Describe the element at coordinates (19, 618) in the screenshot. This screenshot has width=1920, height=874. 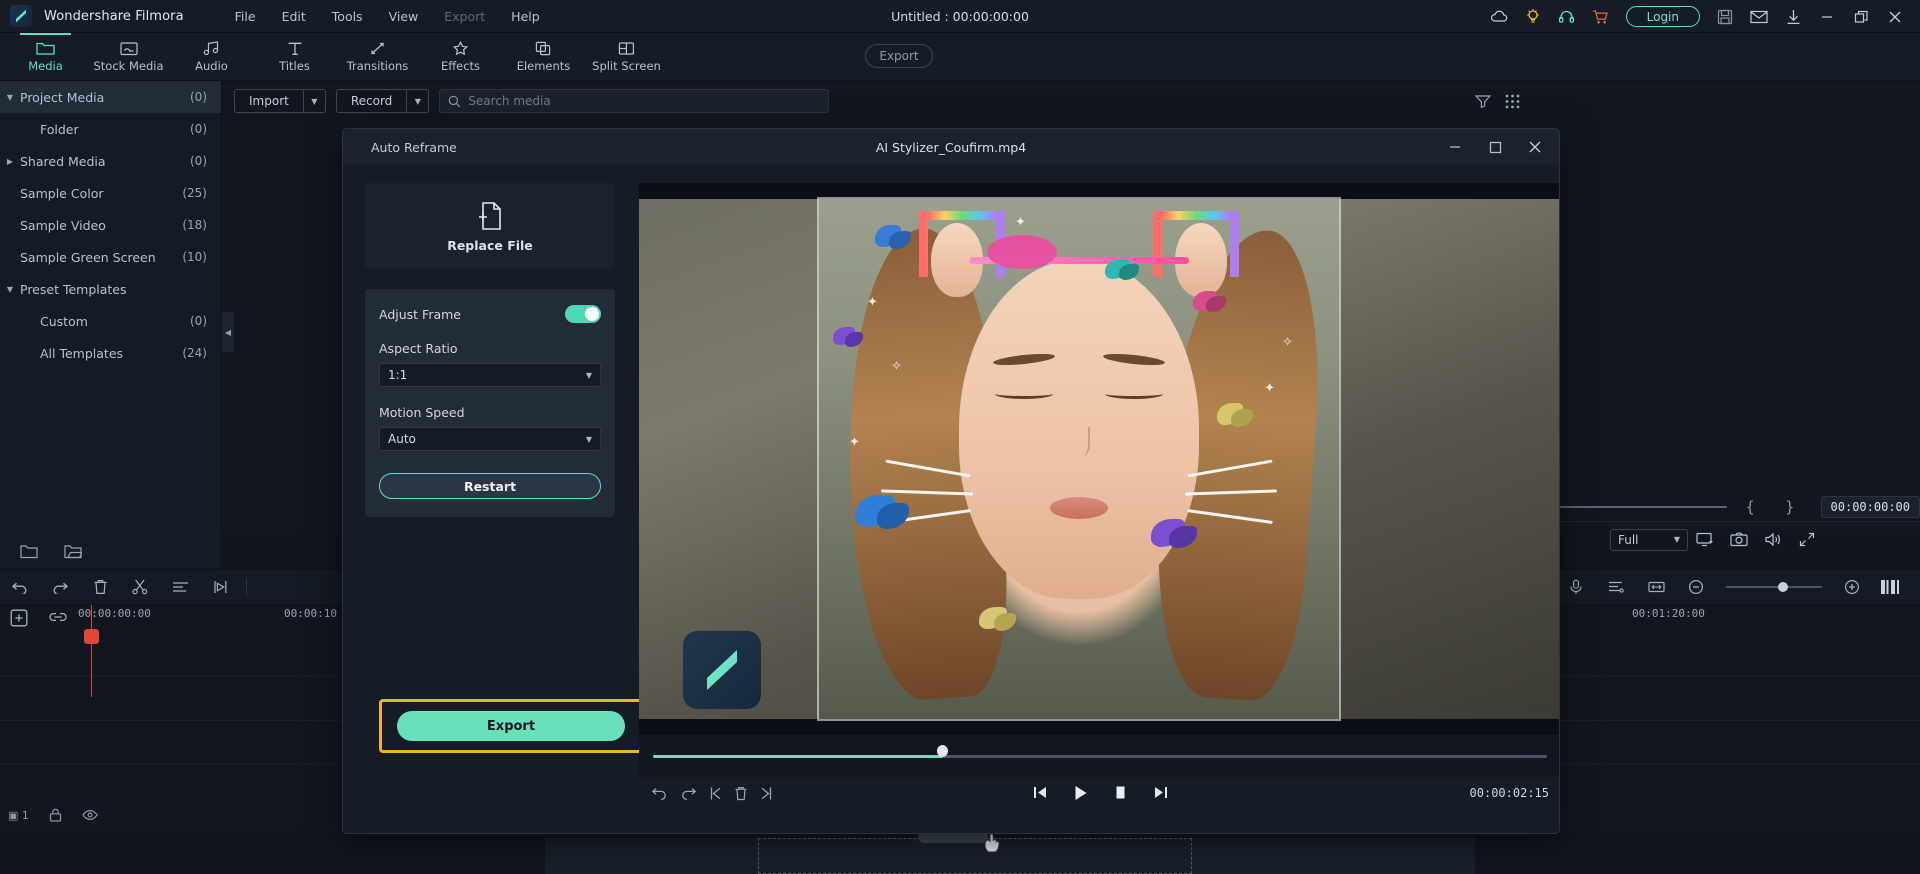
I see `add-track-icon` at that location.